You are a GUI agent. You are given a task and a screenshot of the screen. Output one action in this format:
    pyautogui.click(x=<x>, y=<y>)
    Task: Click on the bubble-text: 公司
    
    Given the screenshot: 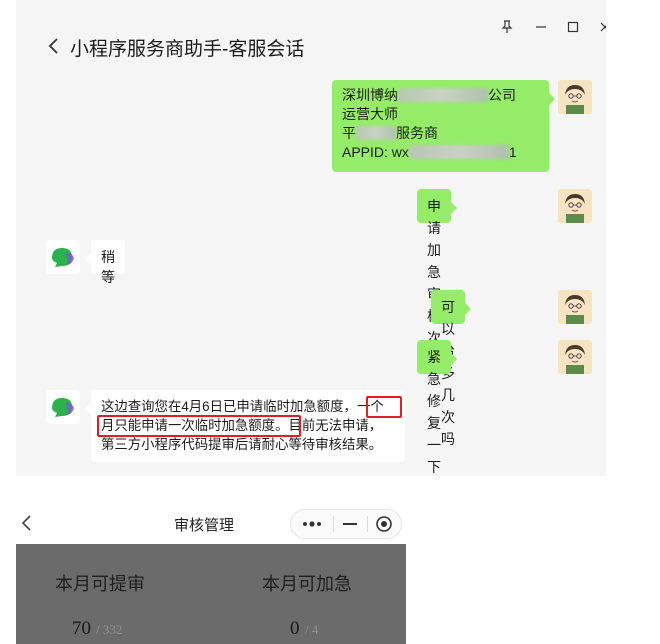 What is the action you would take?
    pyautogui.click(x=502, y=95)
    